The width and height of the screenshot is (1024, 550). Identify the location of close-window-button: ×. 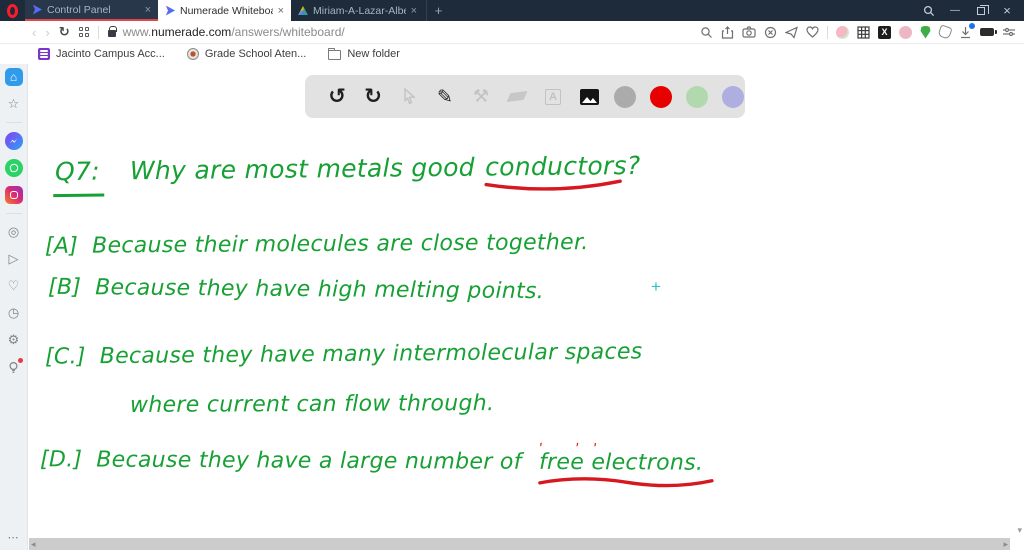
(1007, 10).